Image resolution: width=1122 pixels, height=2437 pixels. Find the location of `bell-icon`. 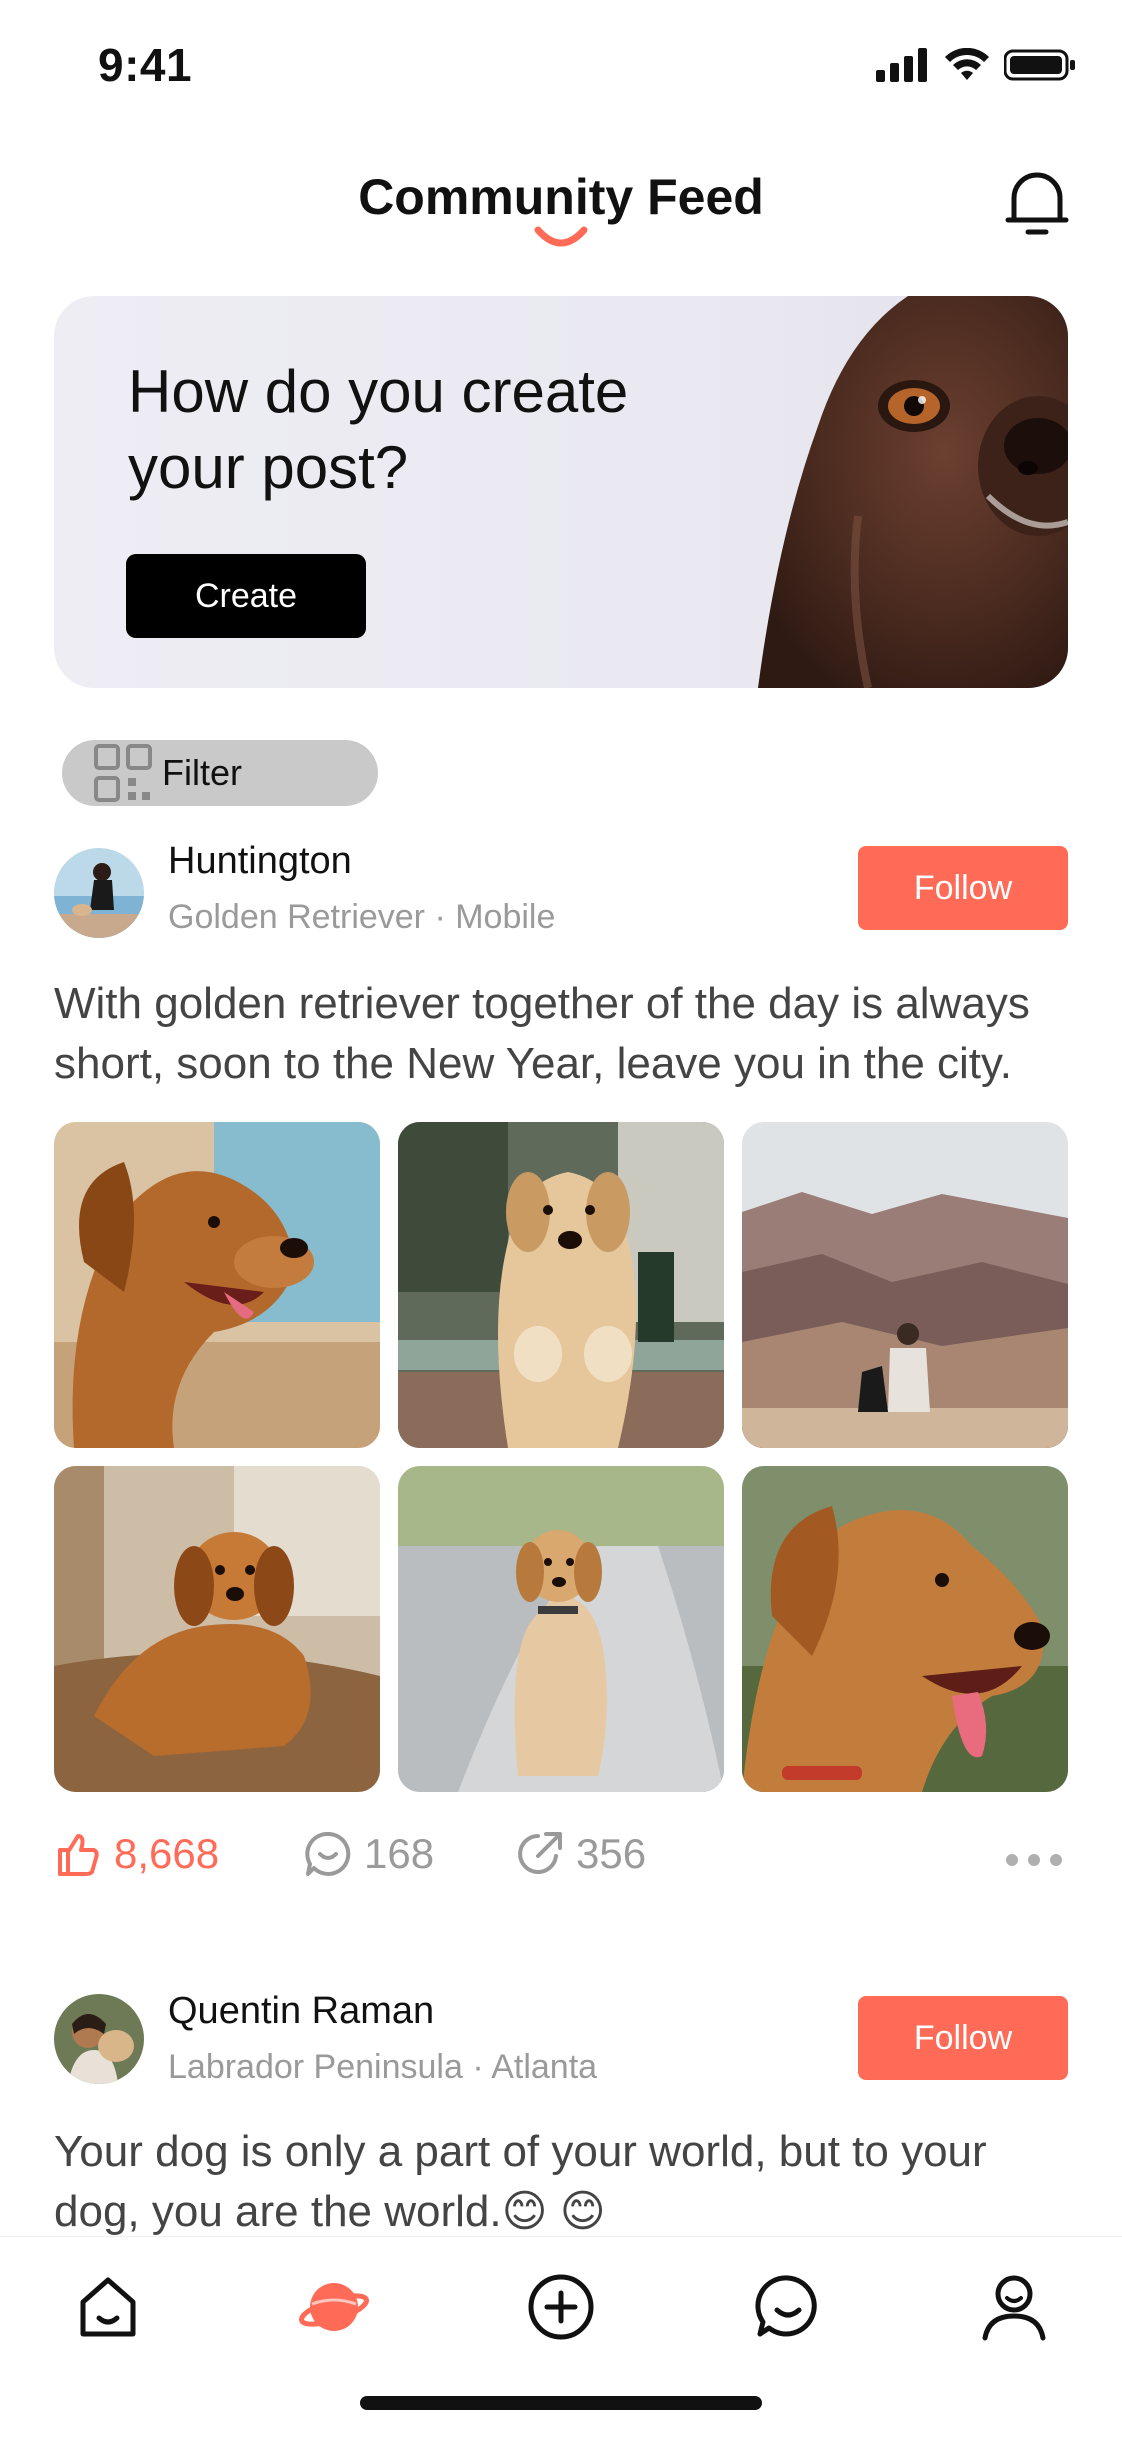

bell-icon is located at coordinates (1037, 203).